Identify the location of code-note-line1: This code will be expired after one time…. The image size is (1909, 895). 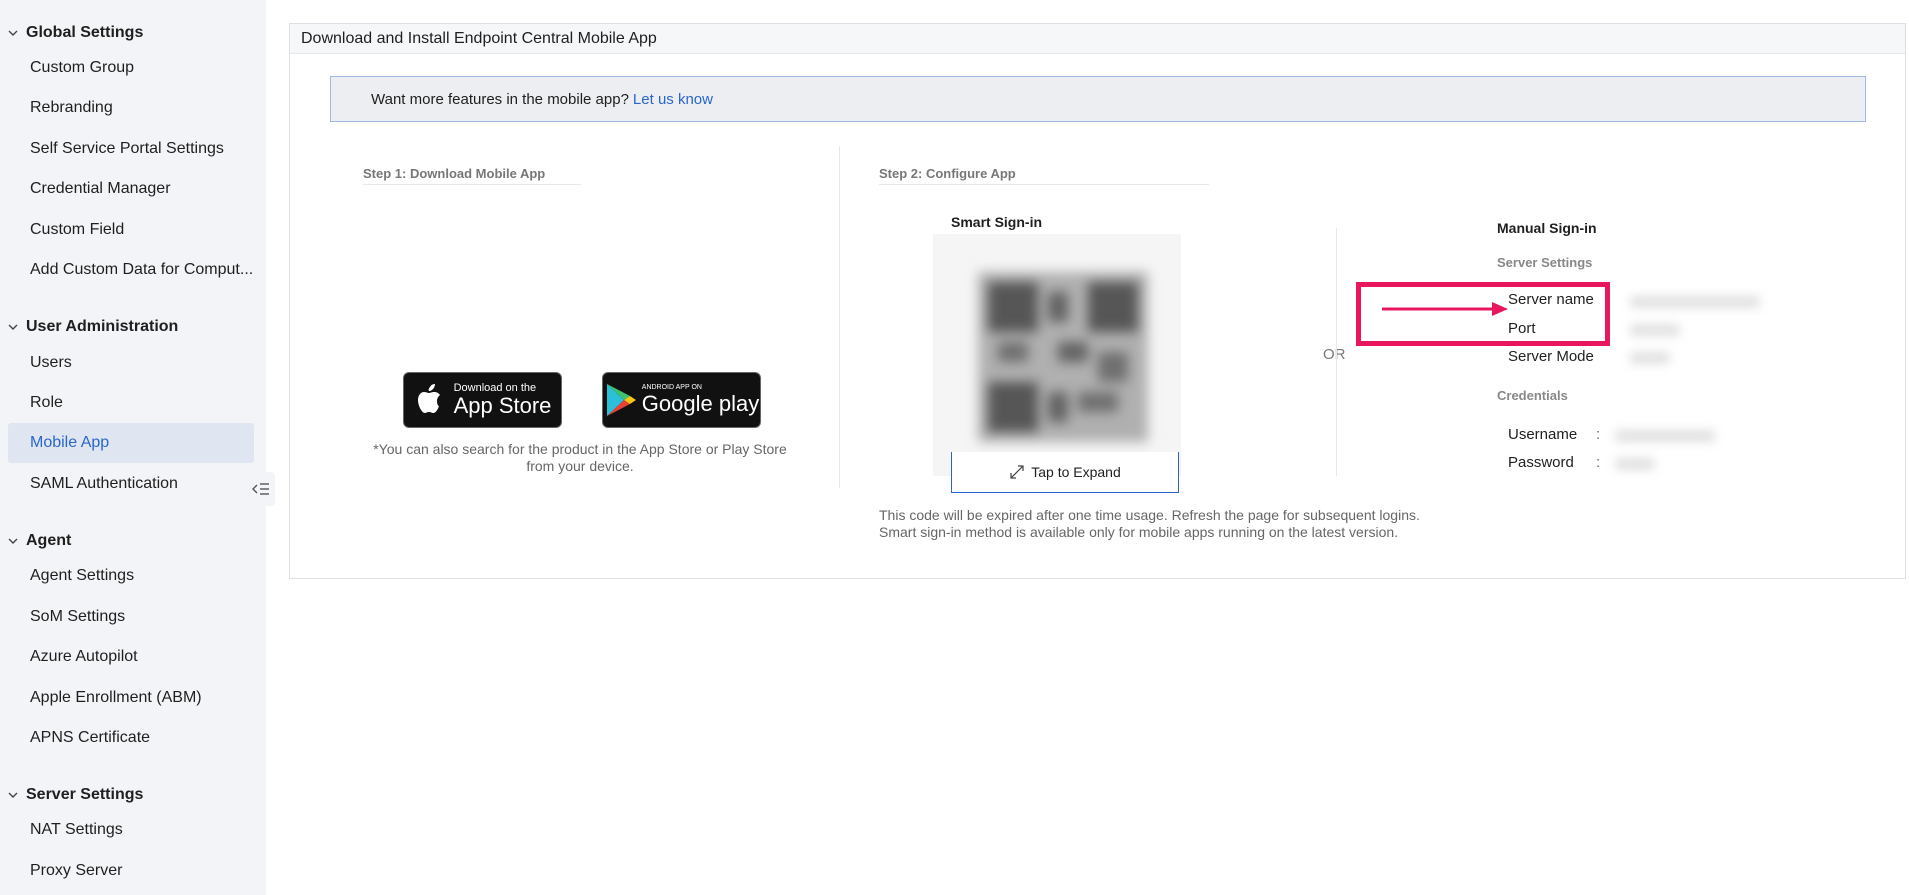
(1149, 515).